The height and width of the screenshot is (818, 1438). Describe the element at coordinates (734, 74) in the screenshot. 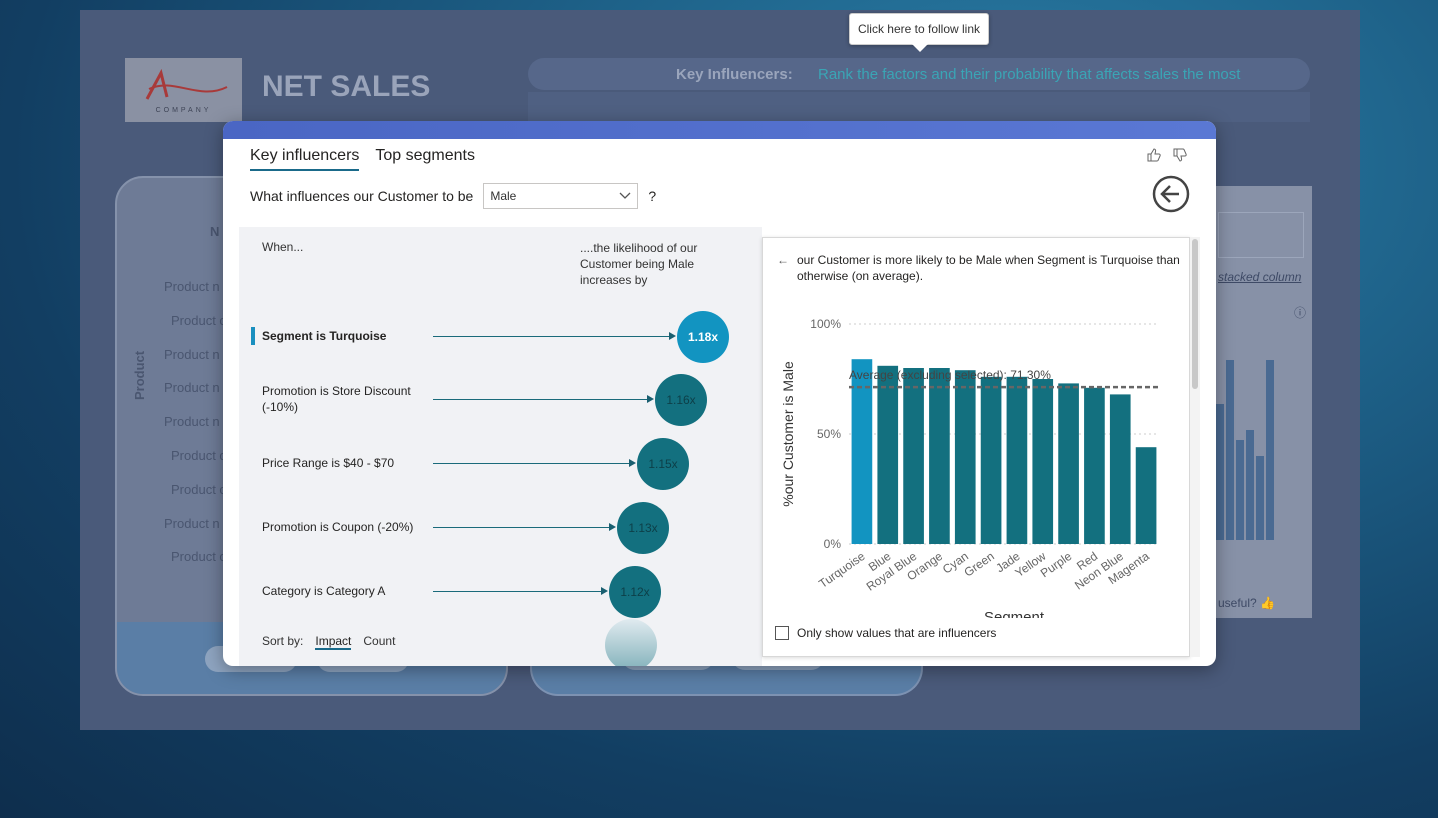

I see `key-influencers-label: Key Influencers:` at that location.